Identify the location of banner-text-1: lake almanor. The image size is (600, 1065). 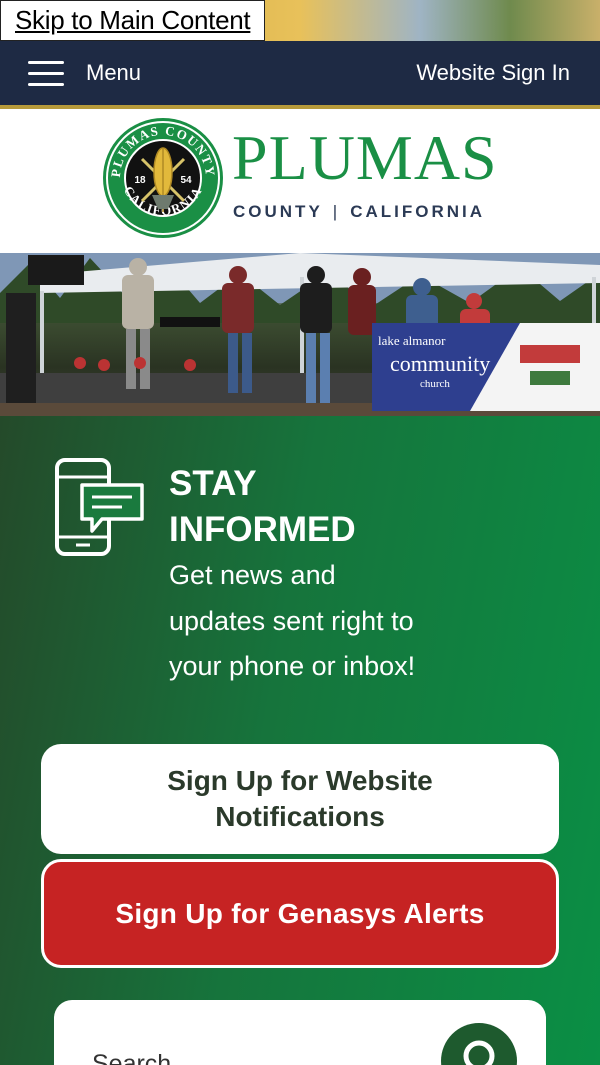
(412, 340).